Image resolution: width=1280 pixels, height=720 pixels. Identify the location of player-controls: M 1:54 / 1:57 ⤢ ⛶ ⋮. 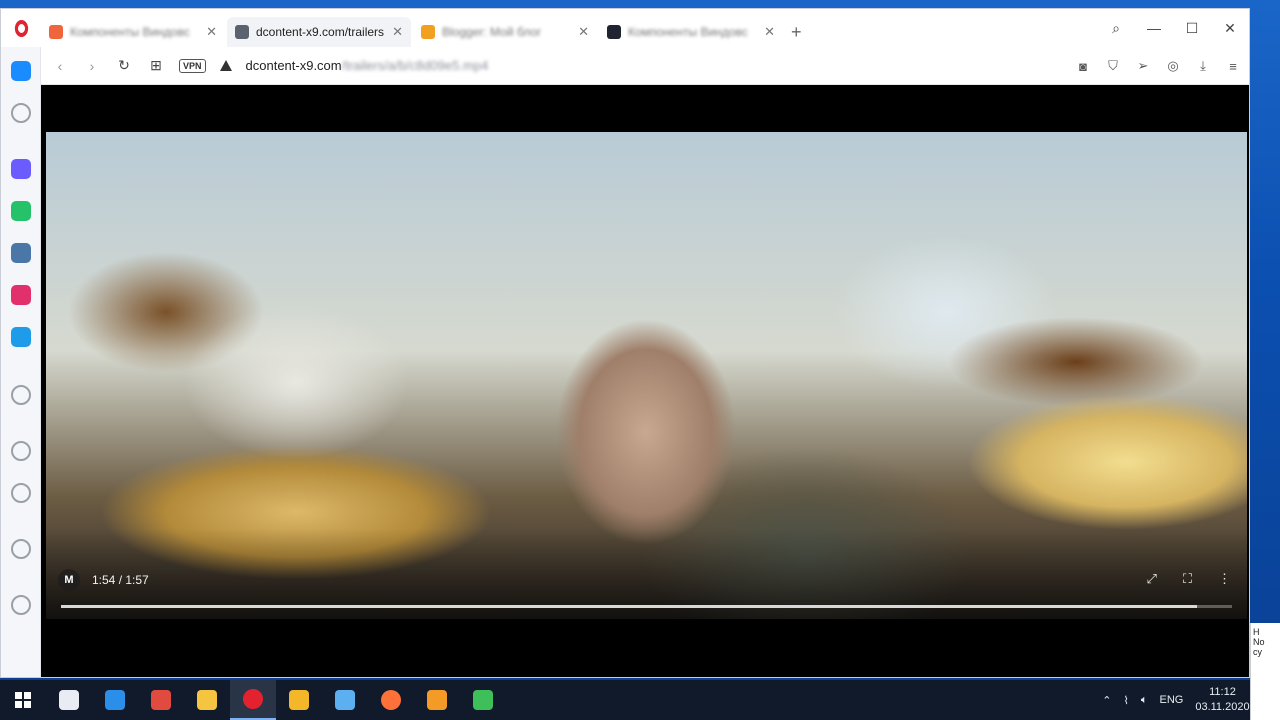
(646, 589).